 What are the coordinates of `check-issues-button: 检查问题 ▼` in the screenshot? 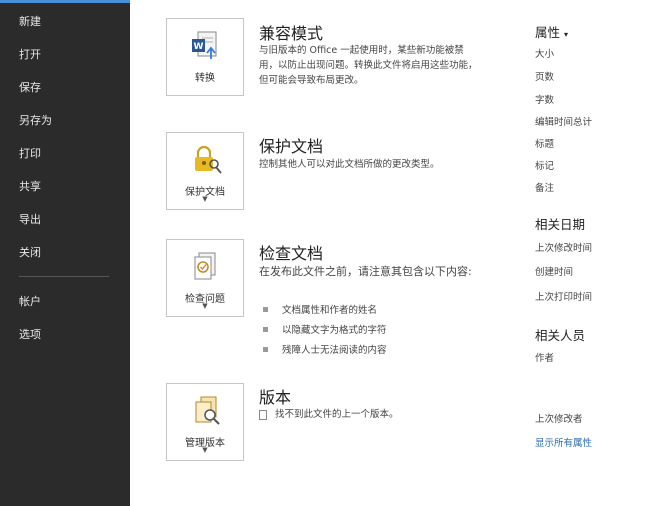 It's located at (205, 278).